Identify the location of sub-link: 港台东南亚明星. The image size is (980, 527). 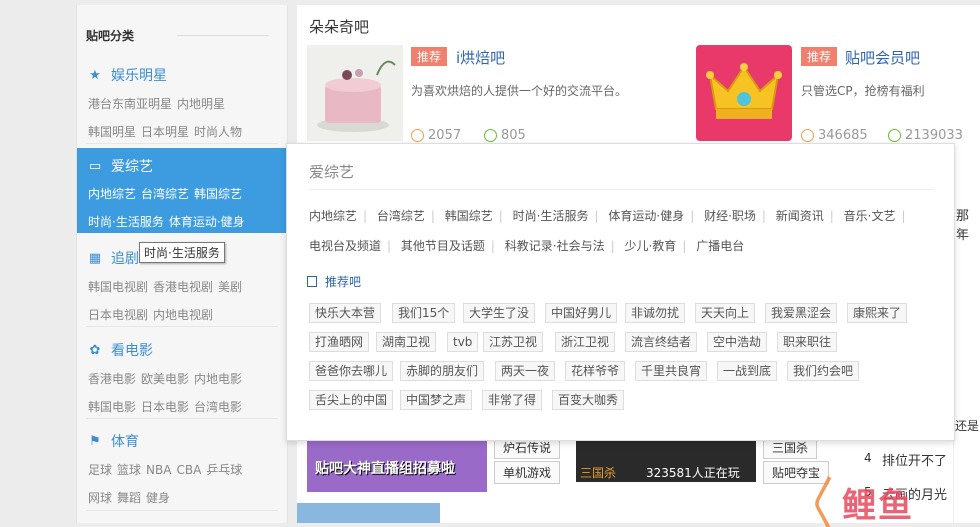
(130, 104).